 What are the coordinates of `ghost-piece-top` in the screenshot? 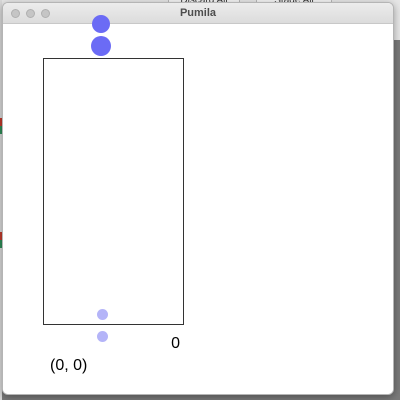 It's located at (102, 314).